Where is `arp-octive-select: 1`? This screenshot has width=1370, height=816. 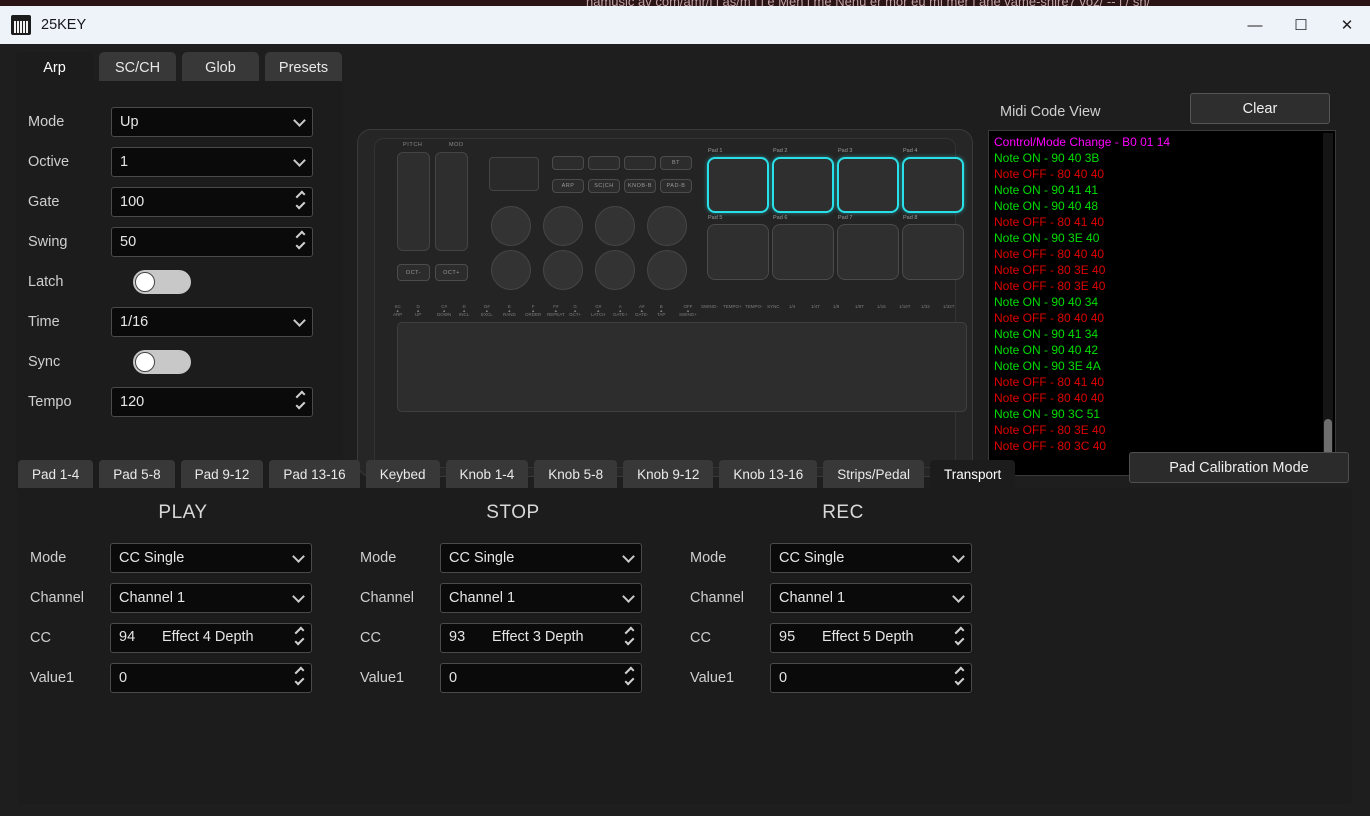 arp-octive-select: 1 is located at coordinates (212, 162).